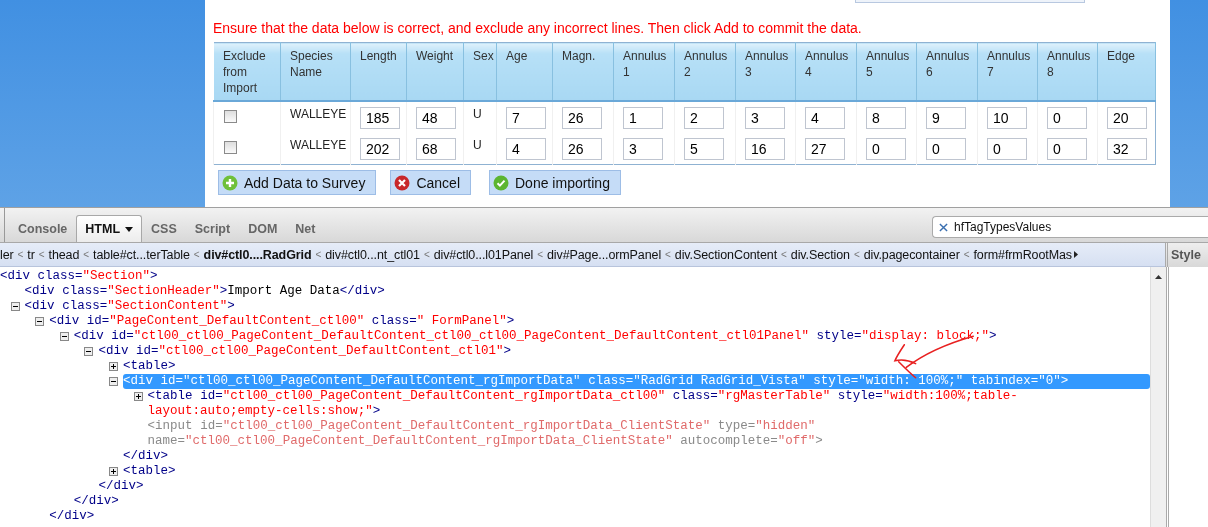 Image resolution: width=1208 pixels, height=527 pixels. What do you see at coordinates (526, 117) in the screenshot?
I see `value-input: 7` at bounding box center [526, 117].